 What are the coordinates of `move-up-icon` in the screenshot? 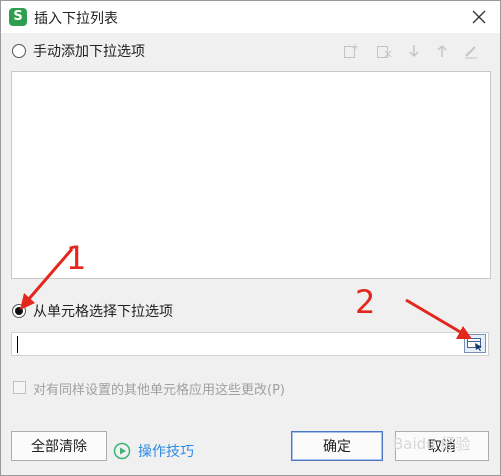 It's located at (442, 51).